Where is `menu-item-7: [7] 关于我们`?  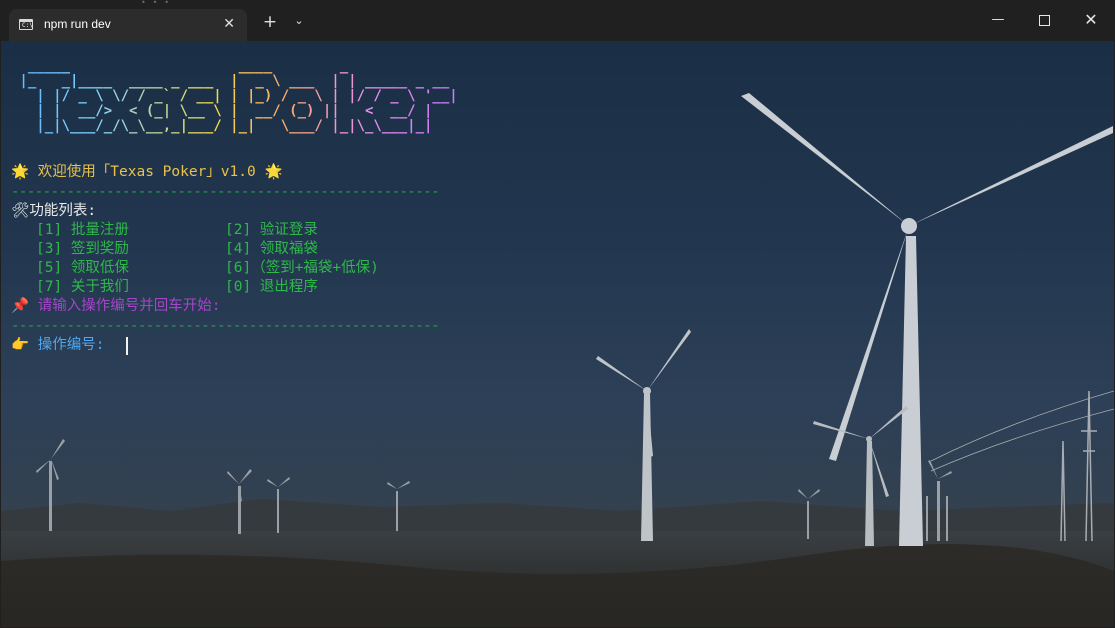
menu-item-7: [7] 关于我们 is located at coordinates (82, 287).